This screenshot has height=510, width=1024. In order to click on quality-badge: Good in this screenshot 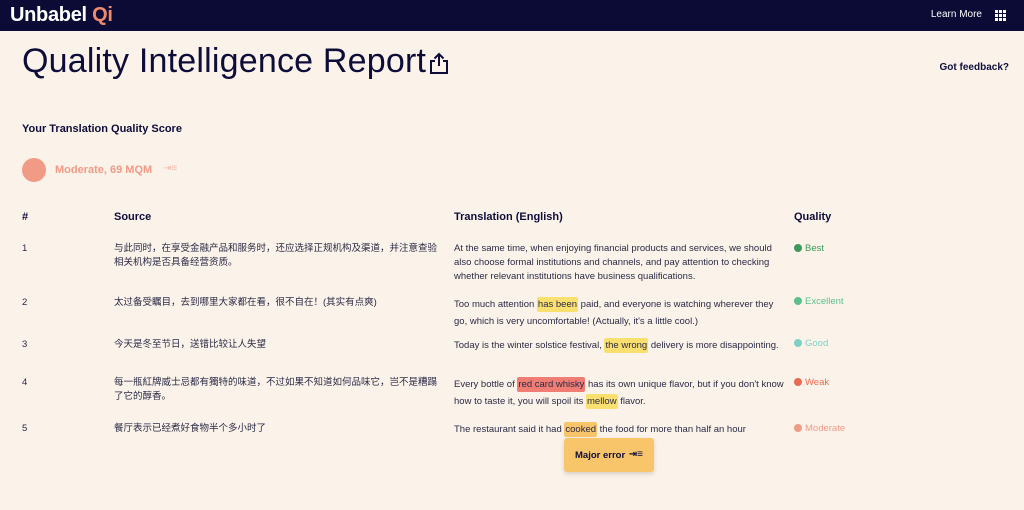, I will do `click(811, 344)`.